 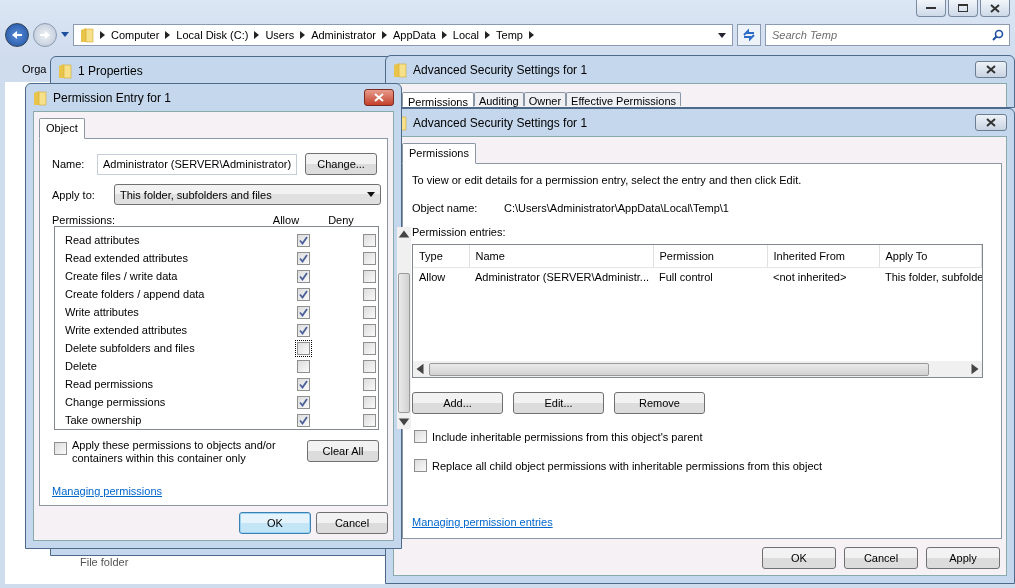 I want to click on help-link: Managing permission entries, so click(x=482, y=522).